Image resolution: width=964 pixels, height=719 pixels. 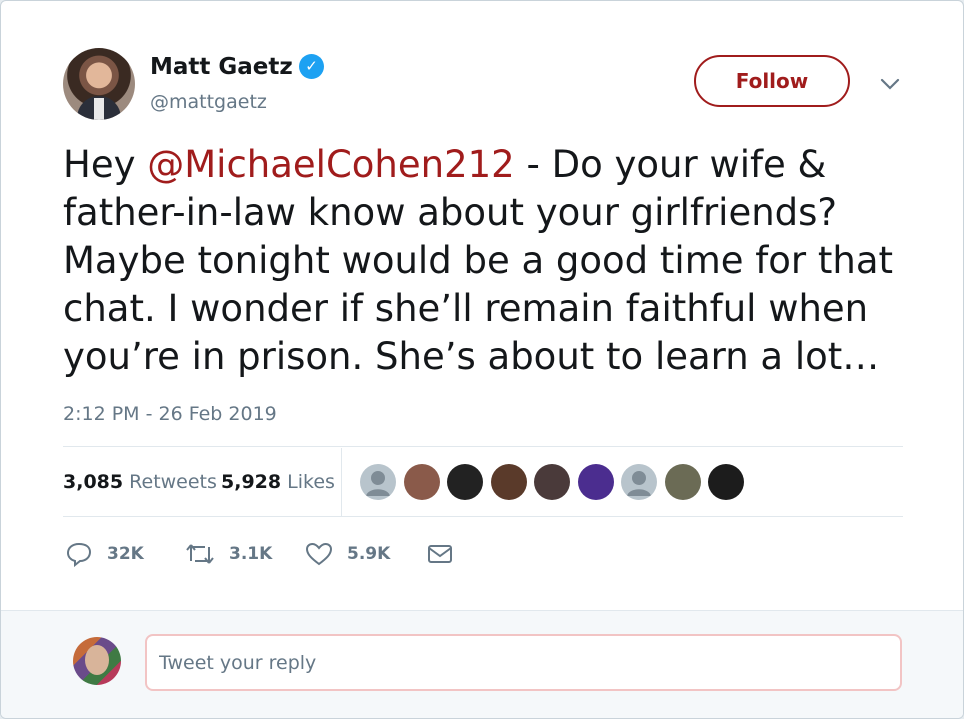 I want to click on divider-bottom, so click(x=483, y=516).